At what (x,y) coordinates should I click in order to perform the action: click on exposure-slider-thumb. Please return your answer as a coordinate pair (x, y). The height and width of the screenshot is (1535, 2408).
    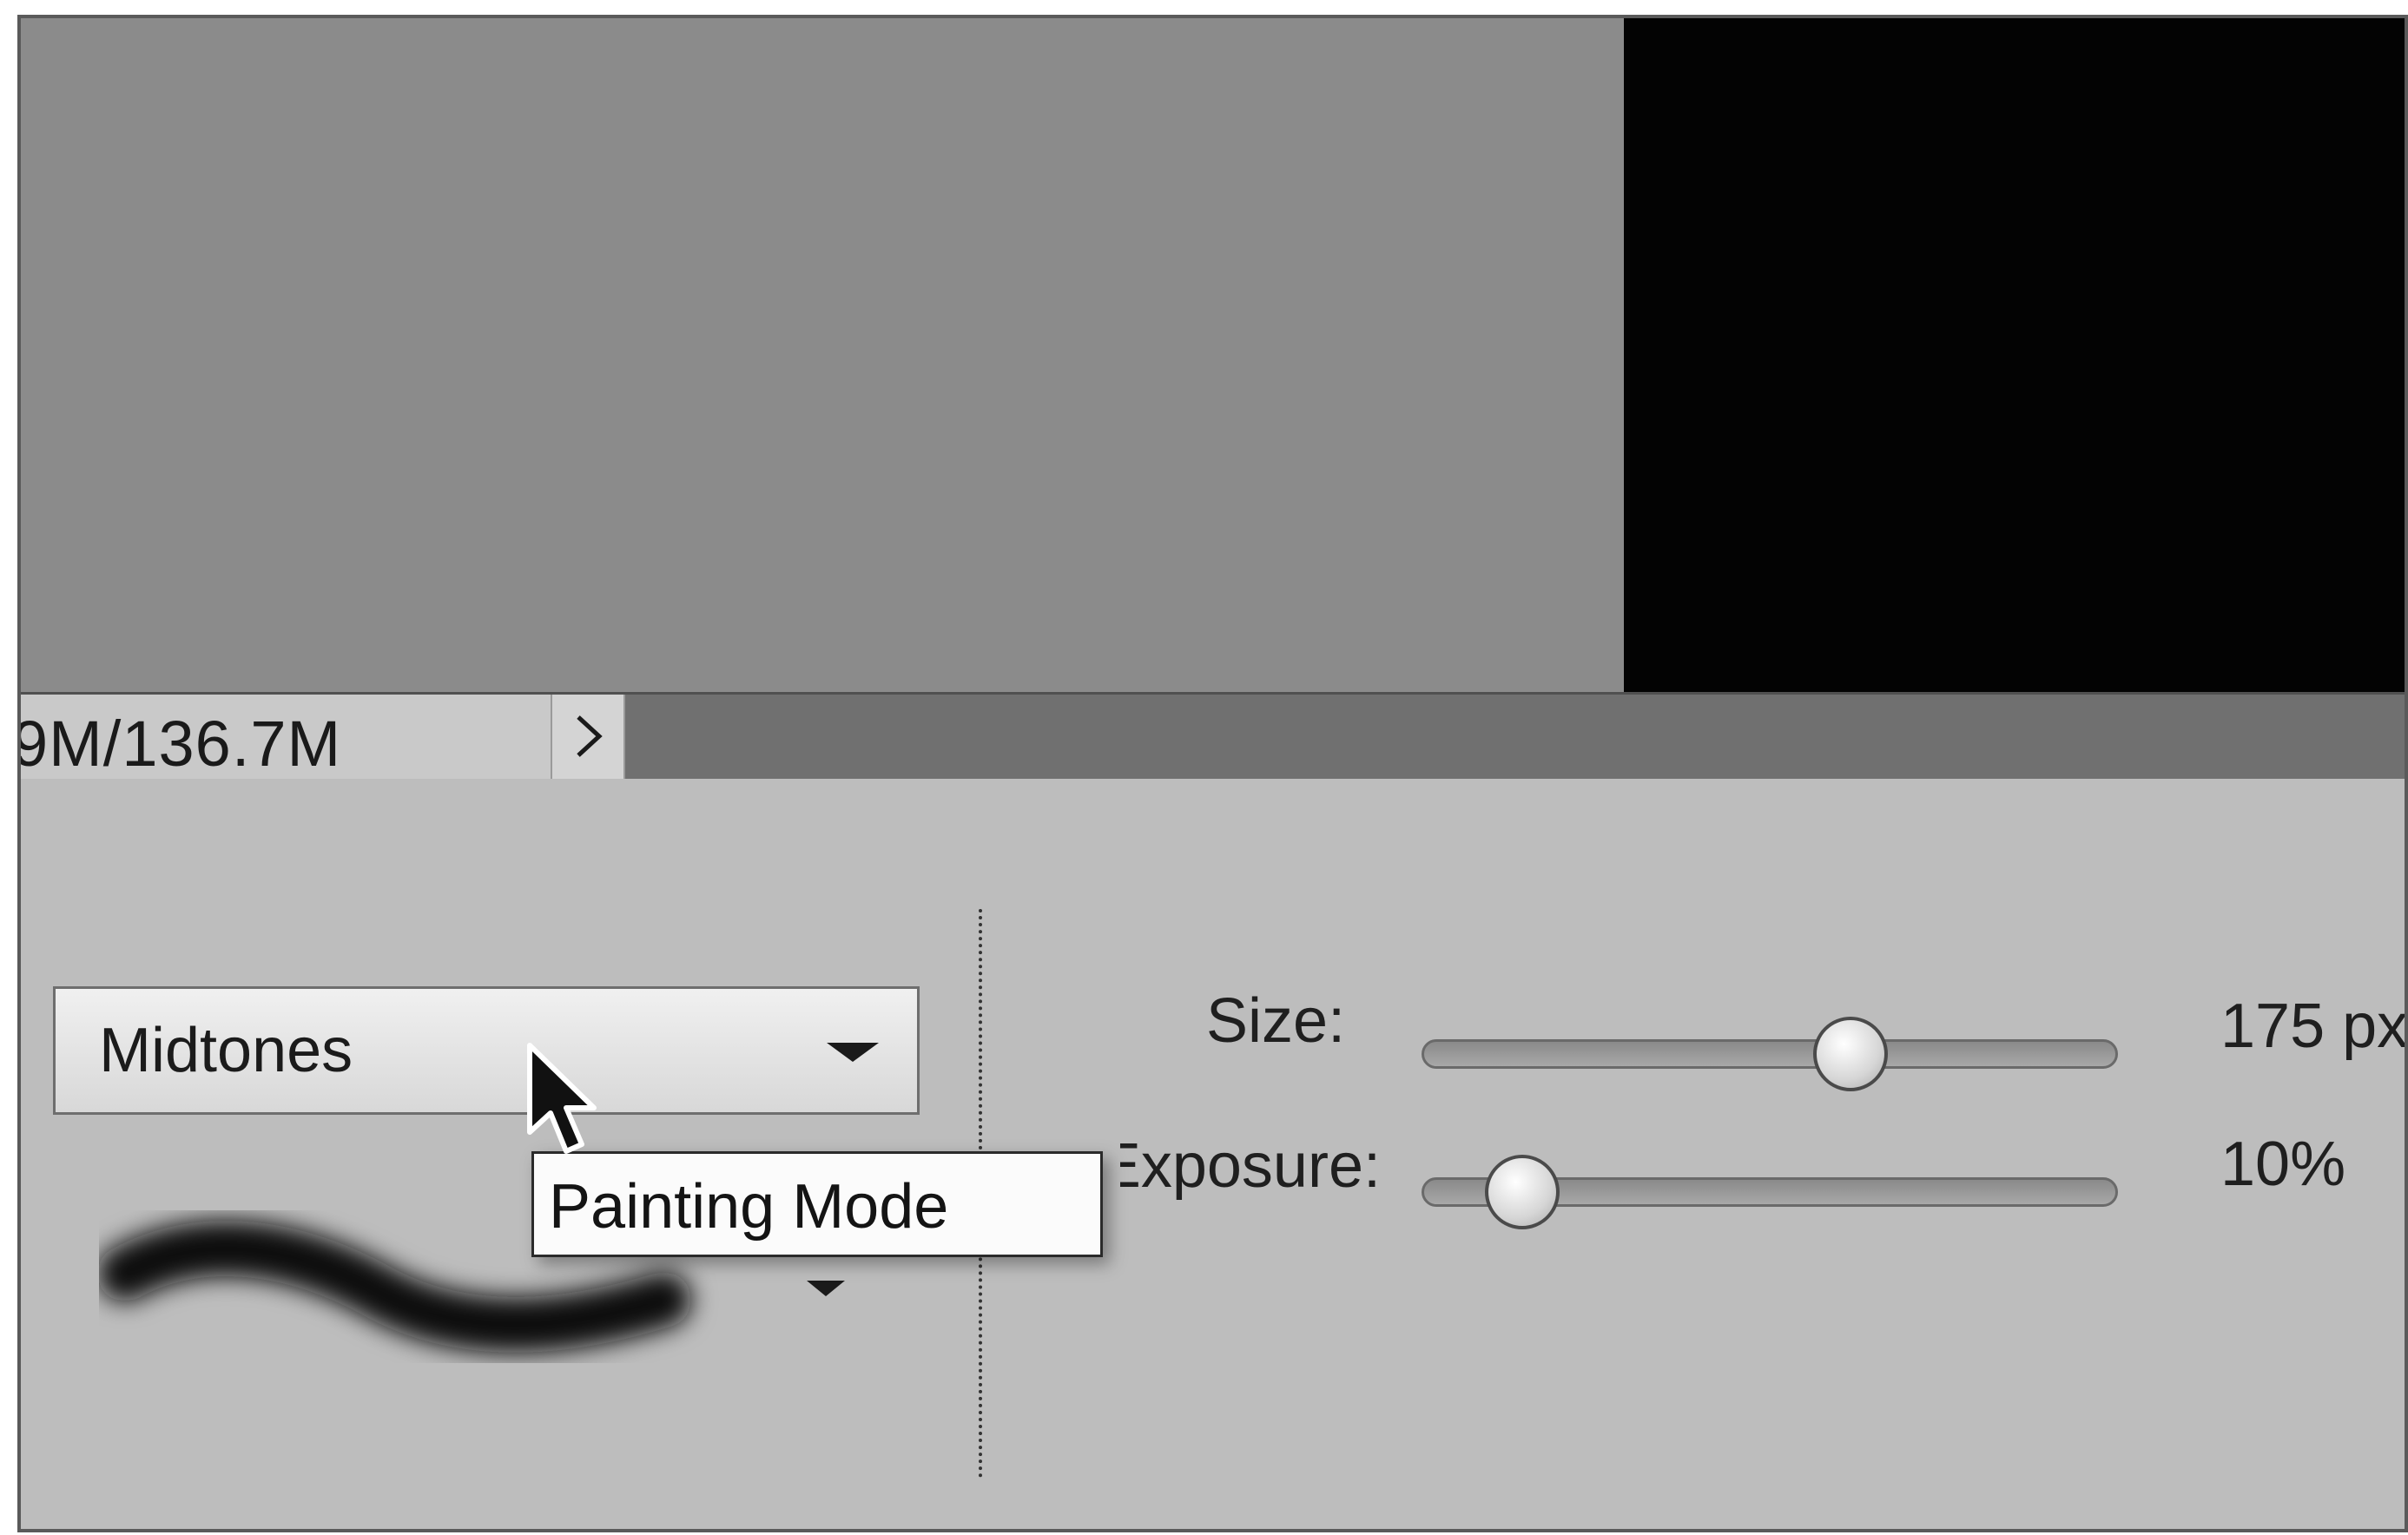
    Looking at the image, I should click on (1522, 1192).